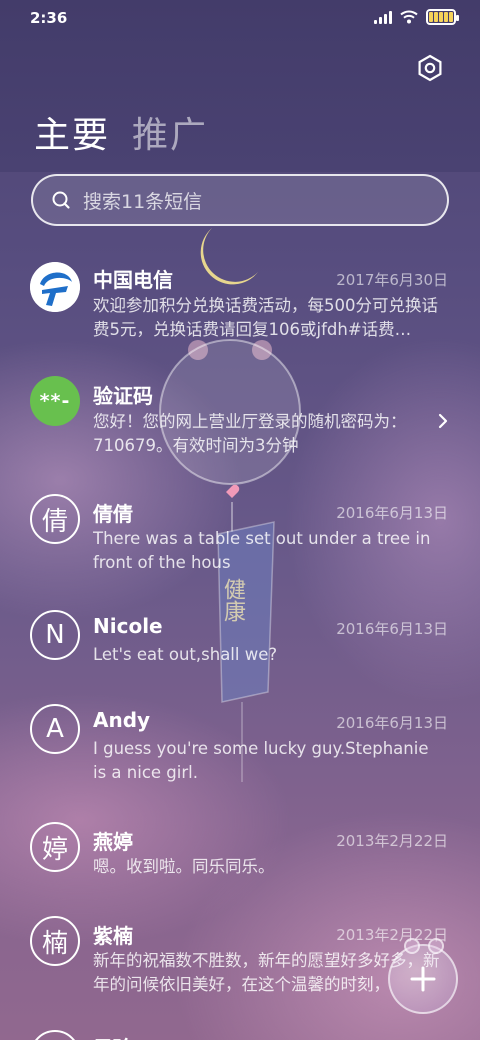  What do you see at coordinates (184, 866) in the screenshot?
I see `message-preview: 嗯。收到啦。同乐同乐。` at bounding box center [184, 866].